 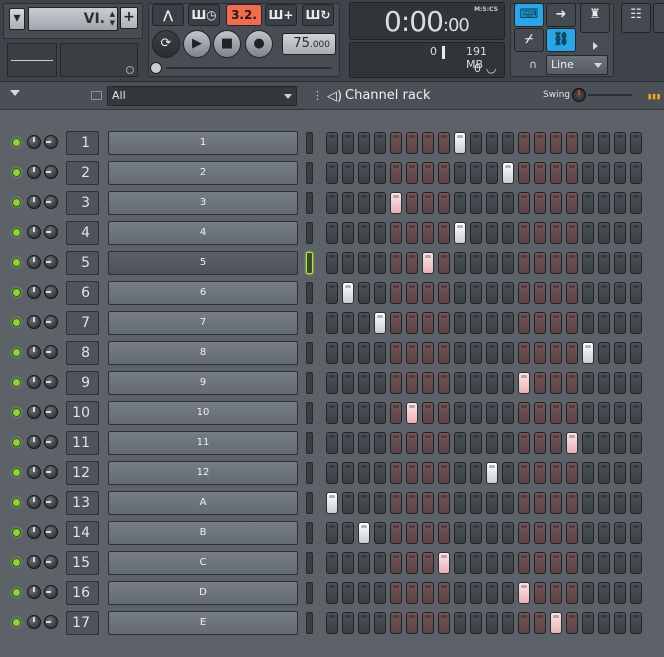 I want to click on channel-mixer-track: 11, so click(x=82, y=443).